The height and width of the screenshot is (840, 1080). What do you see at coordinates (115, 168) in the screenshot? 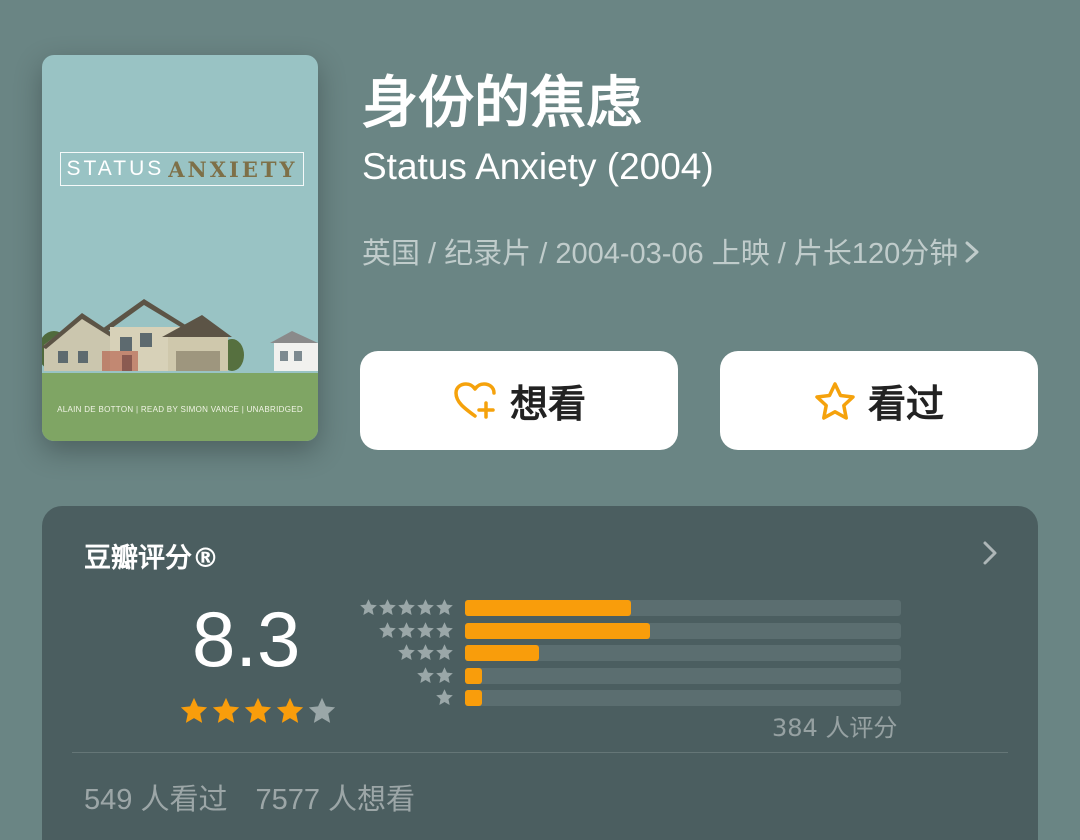
I see `poster-title-word-1: STATUS` at bounding box center [115, 168].